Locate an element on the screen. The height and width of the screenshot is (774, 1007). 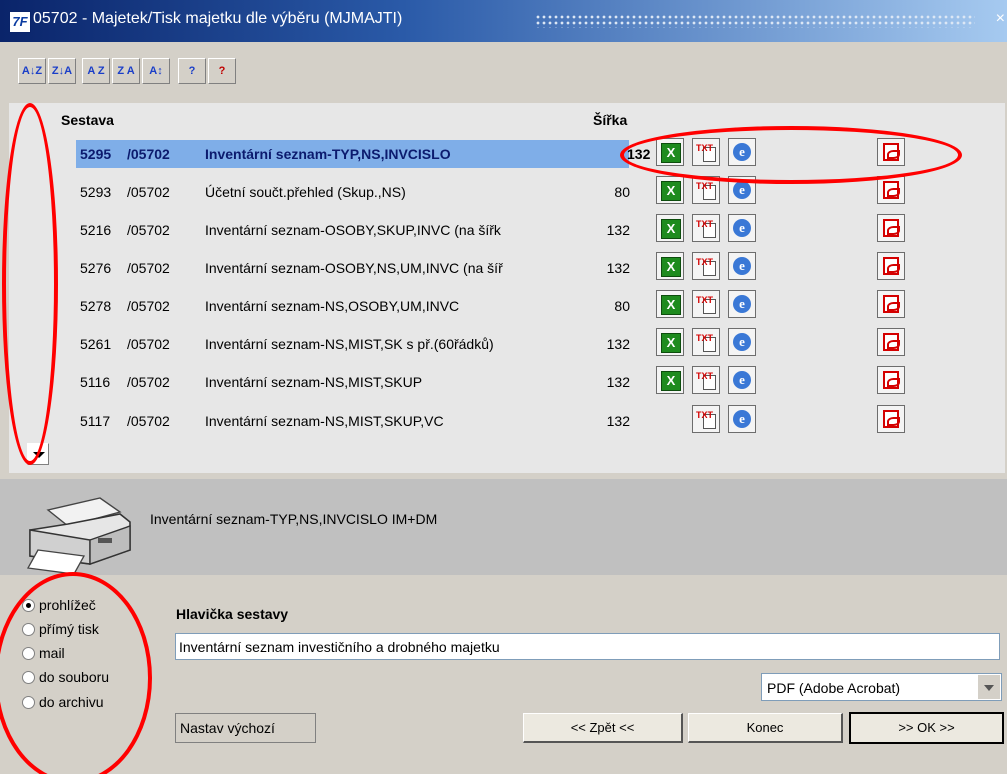
report-id: 5261 is located at coordinates (96, 344).